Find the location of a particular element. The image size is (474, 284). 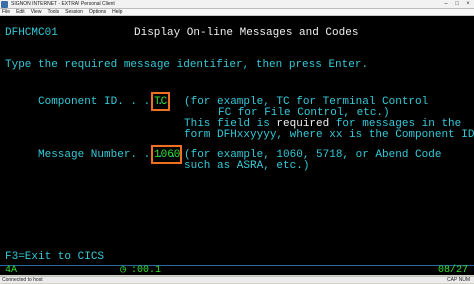

message-number-value: 1060 is located at coordinates (167, 155).